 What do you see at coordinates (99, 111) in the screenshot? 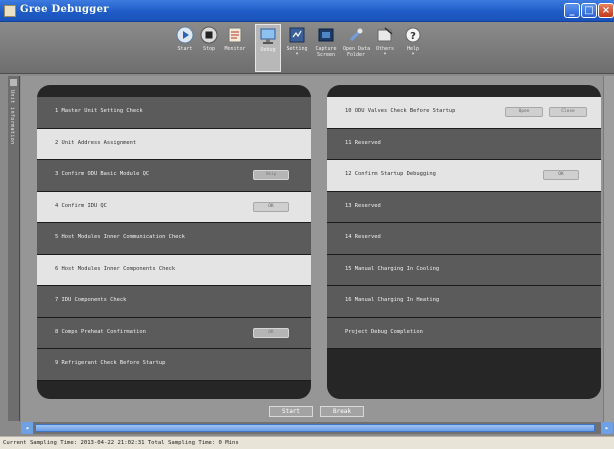
I see `debug-step-label: 1 Master Unit Setting Check` at bounding box center [99, 111].